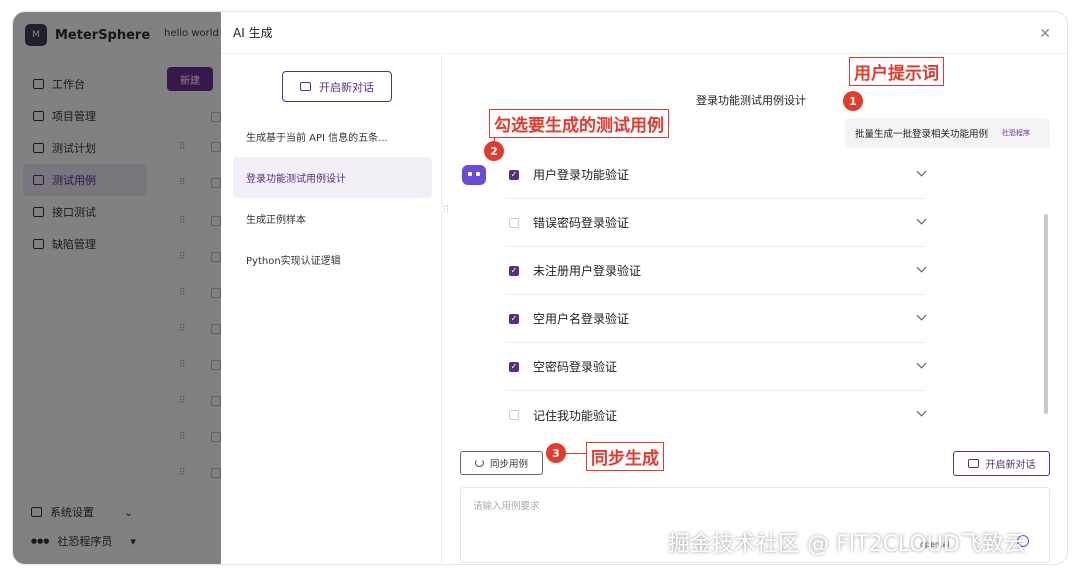 The width and height of the screenshot is (1080, 577). I want to click on annotation-user-prompt: 用户提示词, so click(896, 71).